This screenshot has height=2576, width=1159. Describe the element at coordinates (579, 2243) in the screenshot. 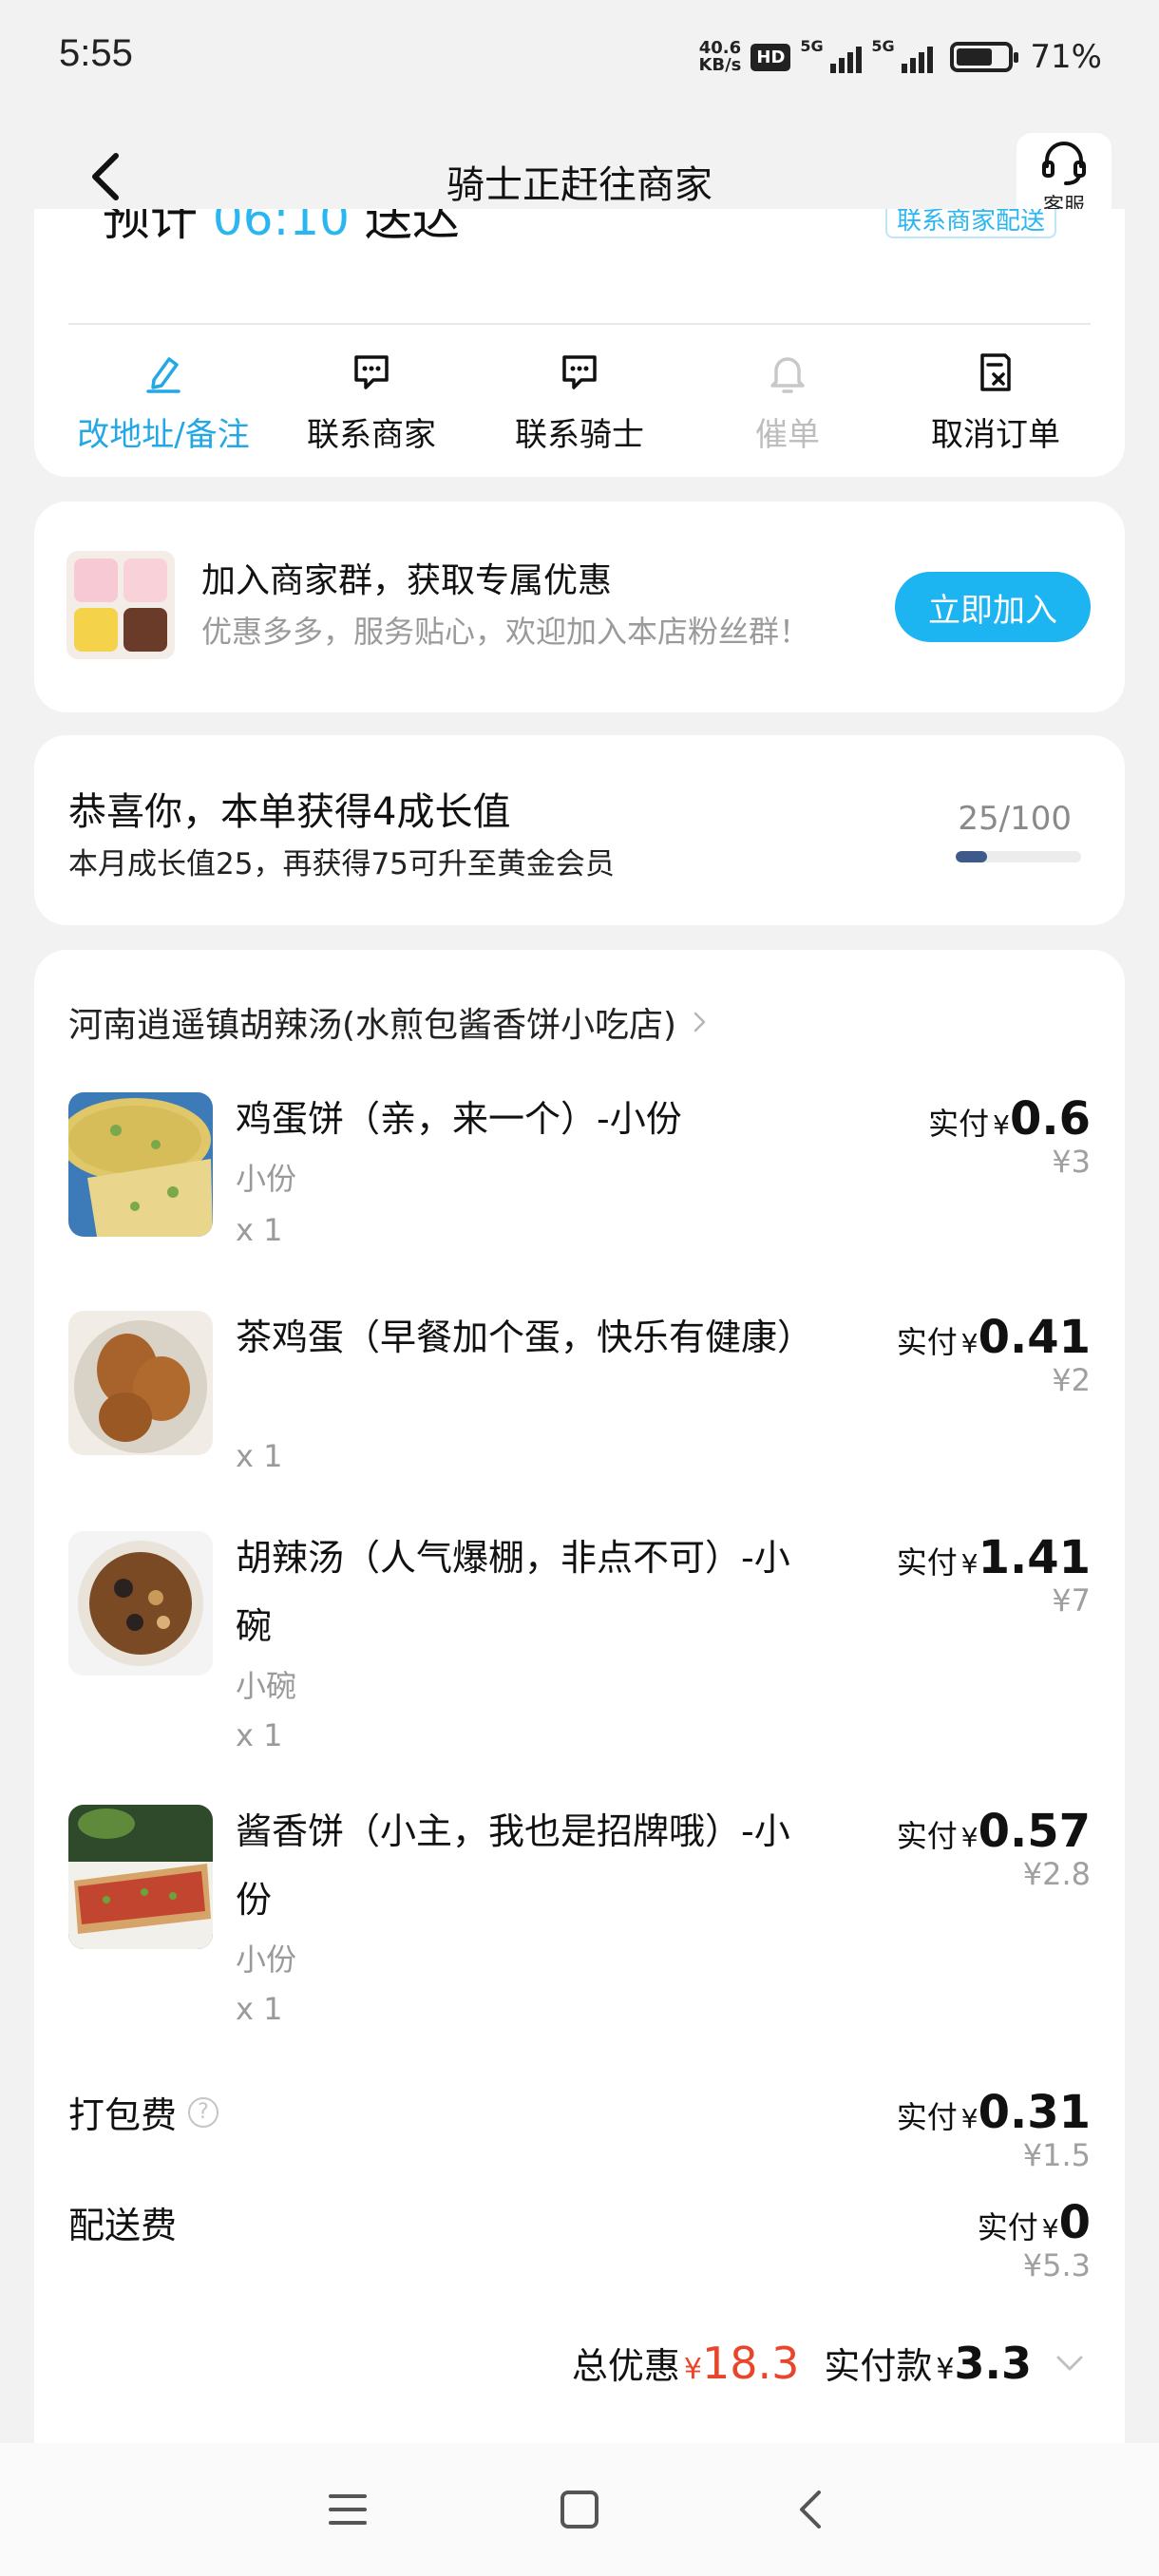

I see `delivery-fee-row: 配送费 实付 ¥0 ¥5.3` at that location.